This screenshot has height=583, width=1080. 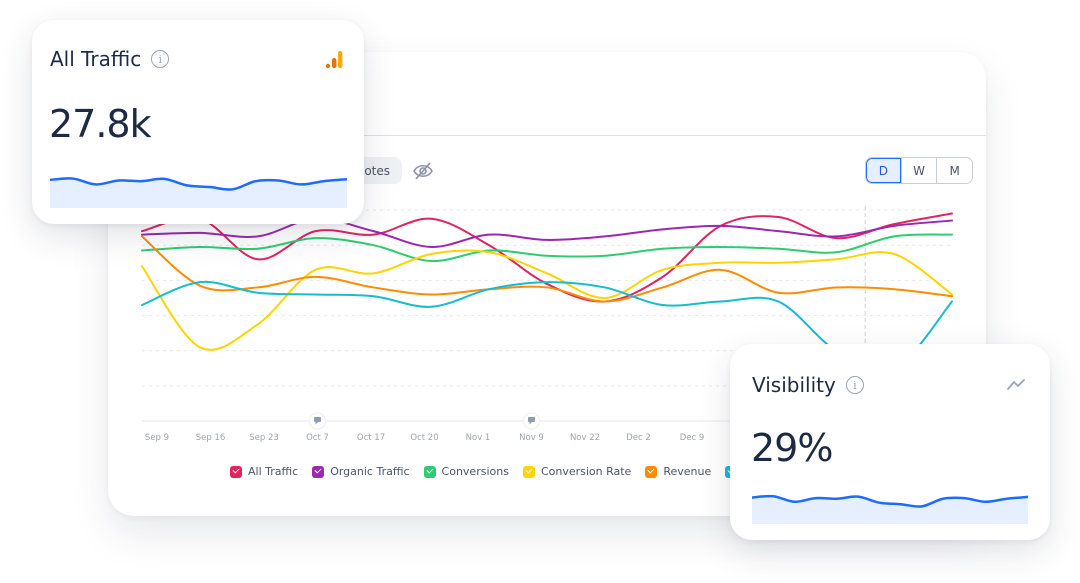 I want to click on legend-item: Conversions, so click(x=466, y=471).